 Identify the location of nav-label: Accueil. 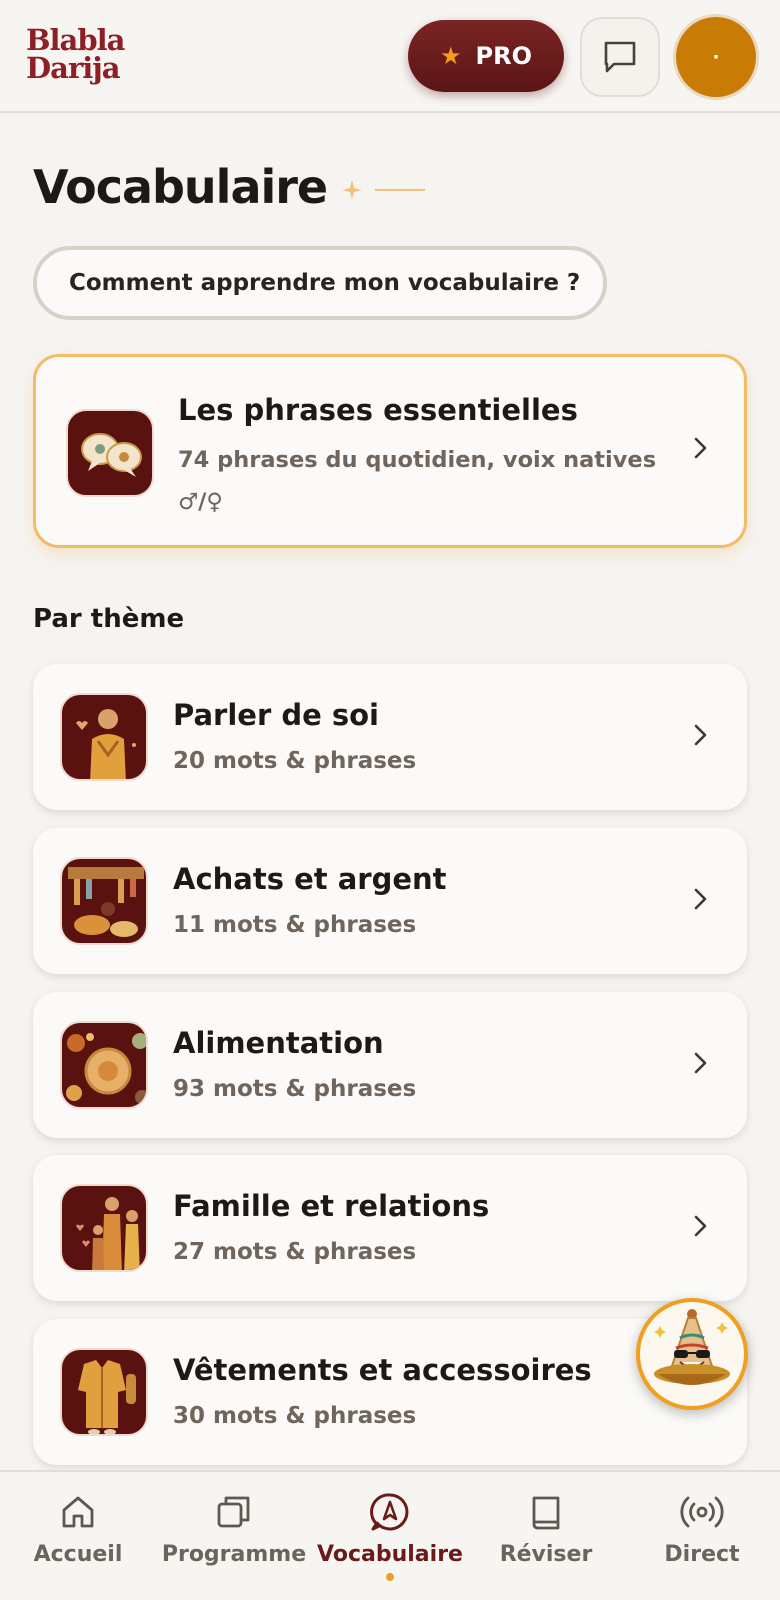
(78, 1554).